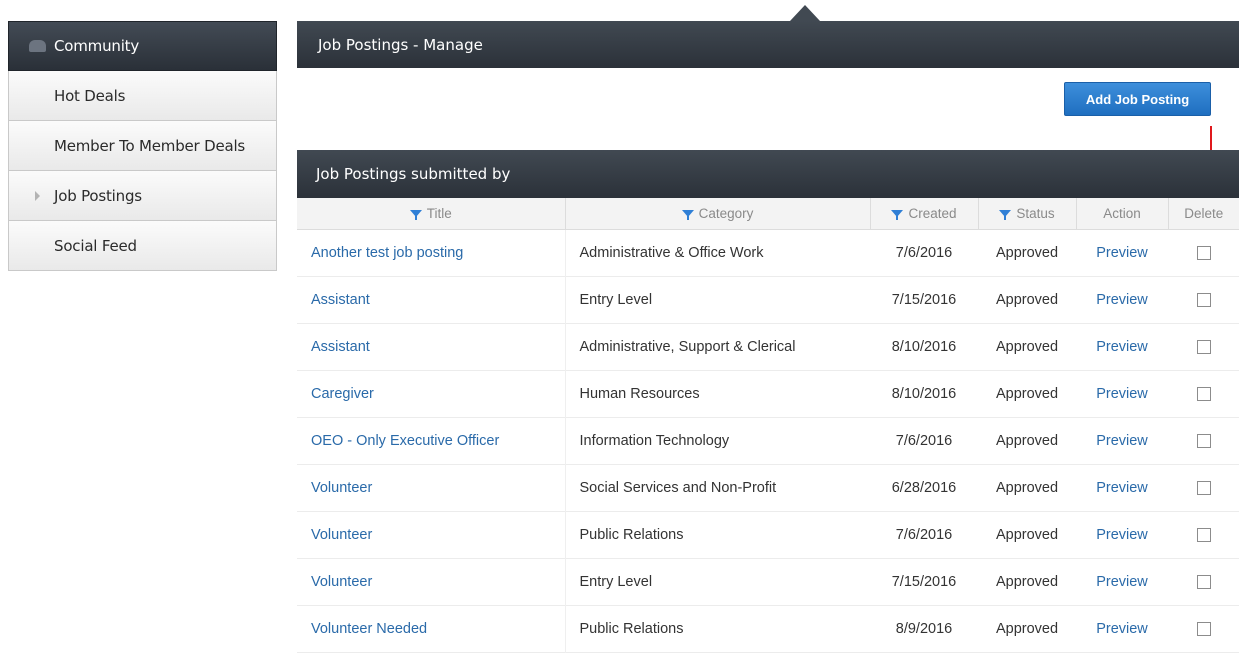  What do you see at coordinates (369, 629) in the screenshot?
I see `job-title-link: Volunteer Needed` at bounding box center [369, 629].